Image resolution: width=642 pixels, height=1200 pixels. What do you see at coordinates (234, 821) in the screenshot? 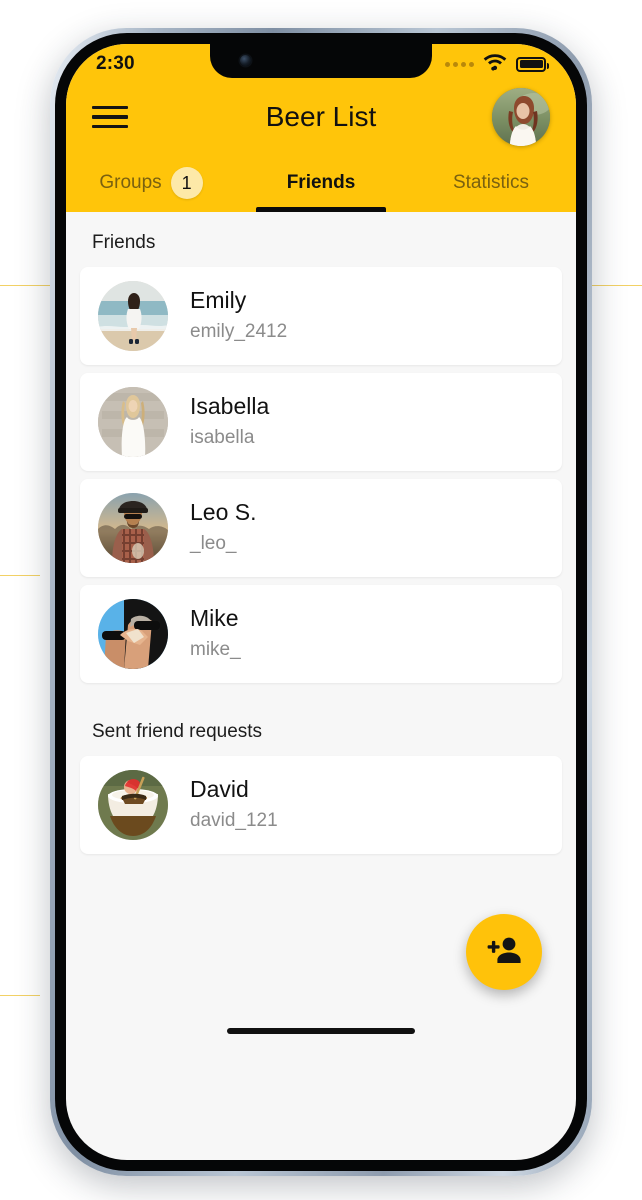
I see `friend-username: david_121` at bounding box center [234, 821].